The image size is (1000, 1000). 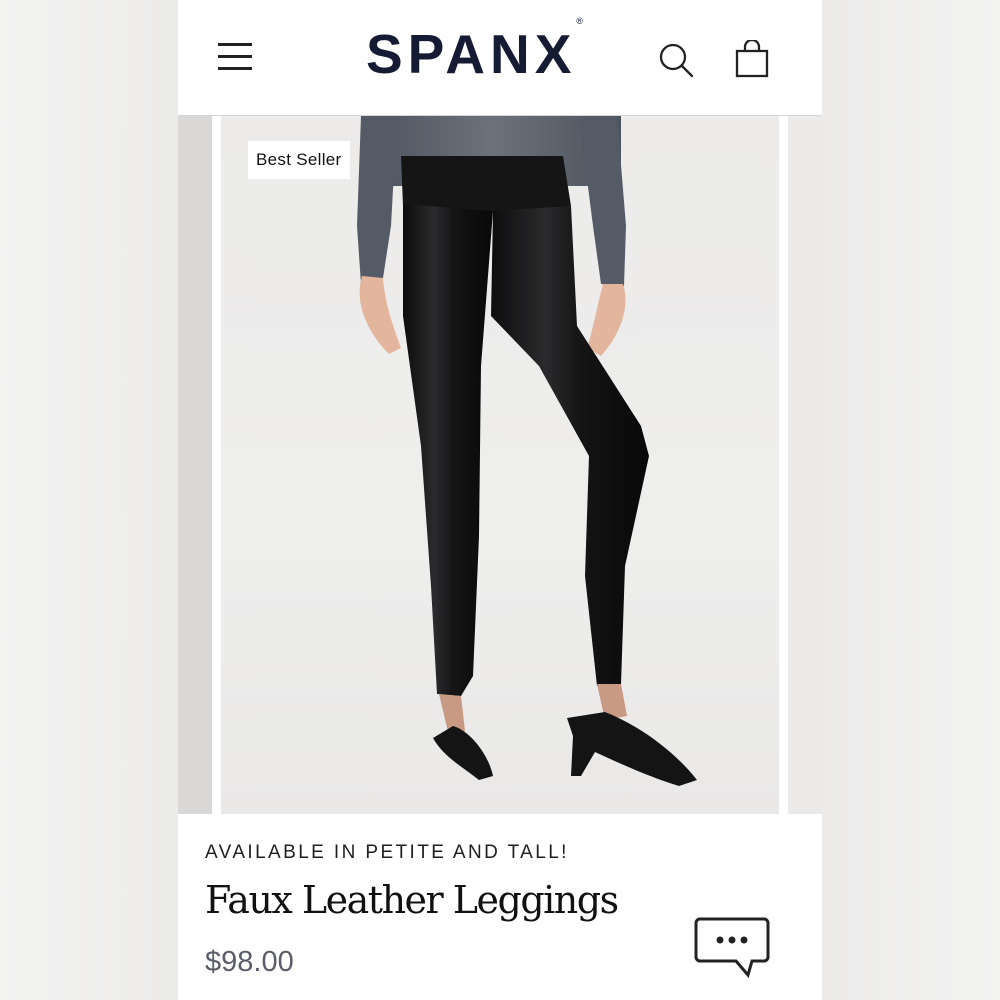 I want to click on search-icon, so click(x=676, y=60).